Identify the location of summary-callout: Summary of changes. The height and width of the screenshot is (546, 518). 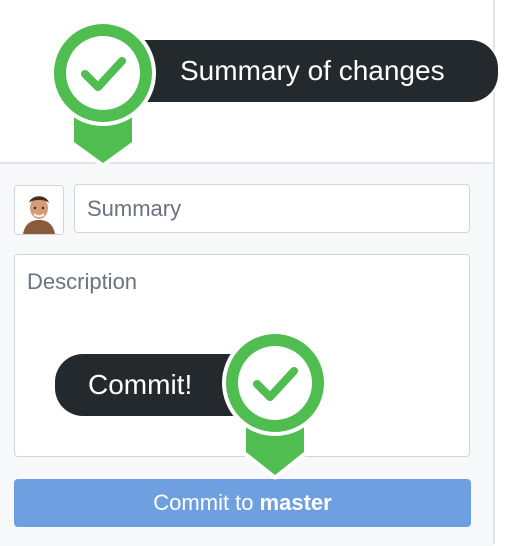
(308, 71).